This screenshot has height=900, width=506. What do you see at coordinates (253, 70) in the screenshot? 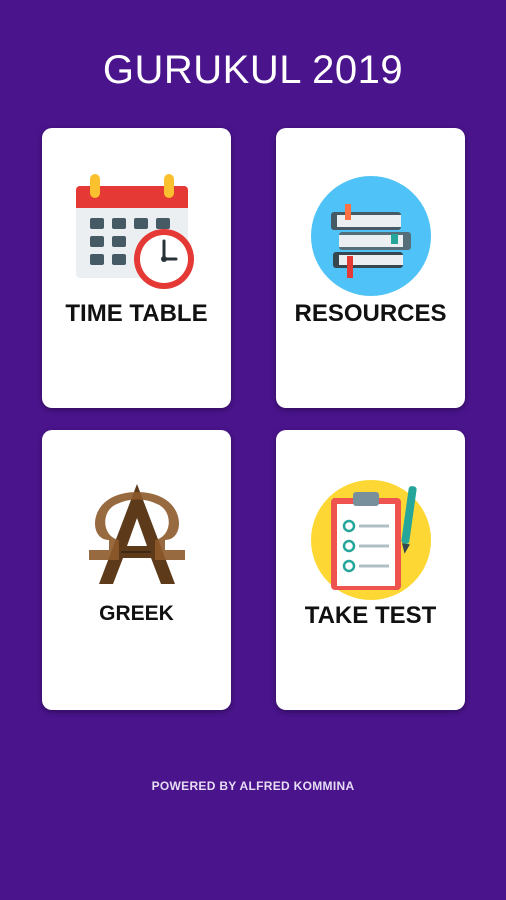
I see `app-title: GURUKUL 2019` at bounding box center [253, 70].